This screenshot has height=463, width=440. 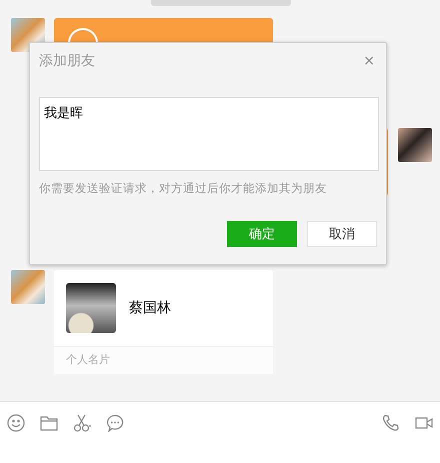 What do you see at coordinates (163, 360) in the screenshot?
I see `card-footer: 个人名片` at bounding box center [163, 360].